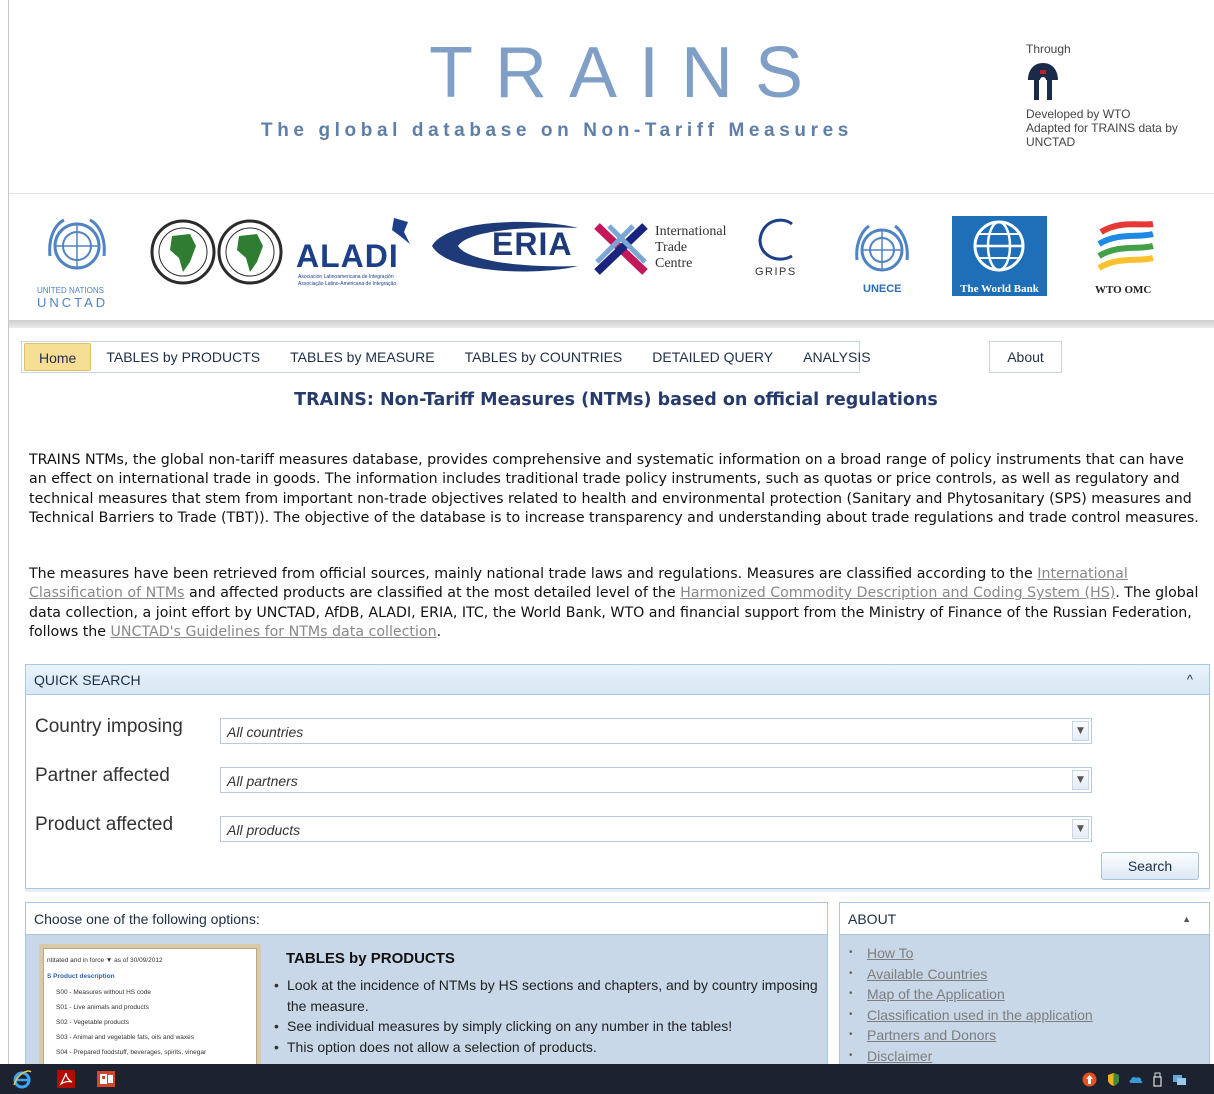 The image size is (1214, 1094). What do you see at coordinates (1190, 680) in the screenshot?
I see `collapse-icon: ^` at bounding box center [1190, 680].